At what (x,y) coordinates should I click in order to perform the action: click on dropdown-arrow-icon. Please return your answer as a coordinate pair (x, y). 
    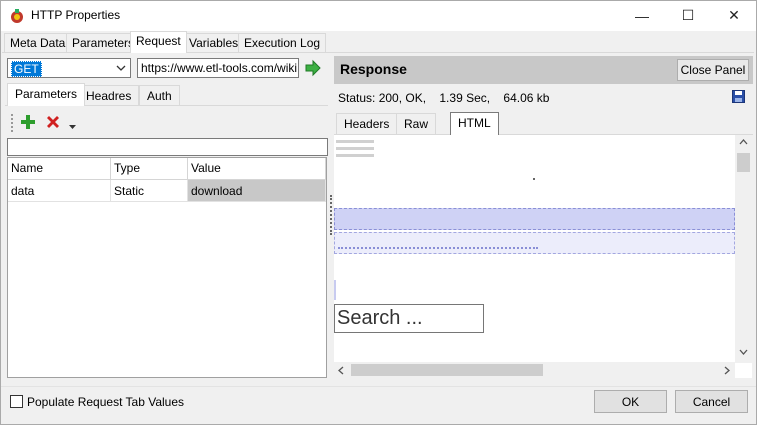
    Looking at the image, I should click on (72, 127).